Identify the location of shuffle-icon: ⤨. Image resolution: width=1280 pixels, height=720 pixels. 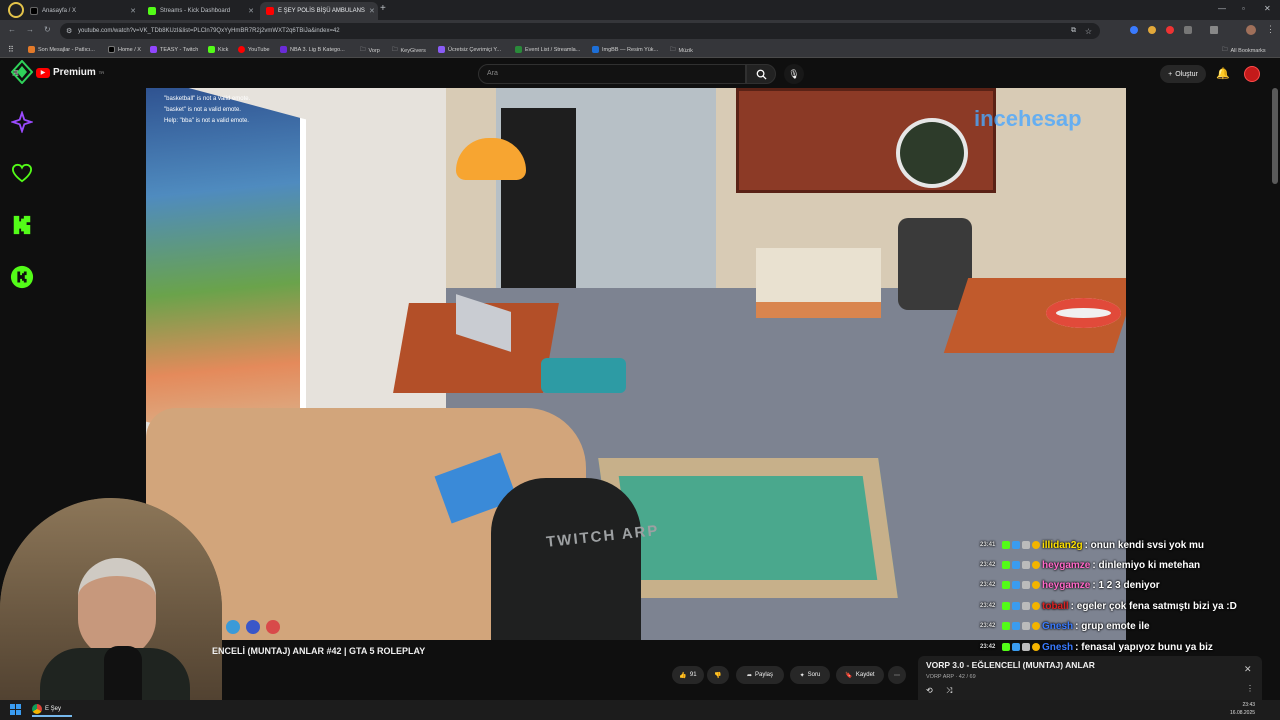
(949, 691).